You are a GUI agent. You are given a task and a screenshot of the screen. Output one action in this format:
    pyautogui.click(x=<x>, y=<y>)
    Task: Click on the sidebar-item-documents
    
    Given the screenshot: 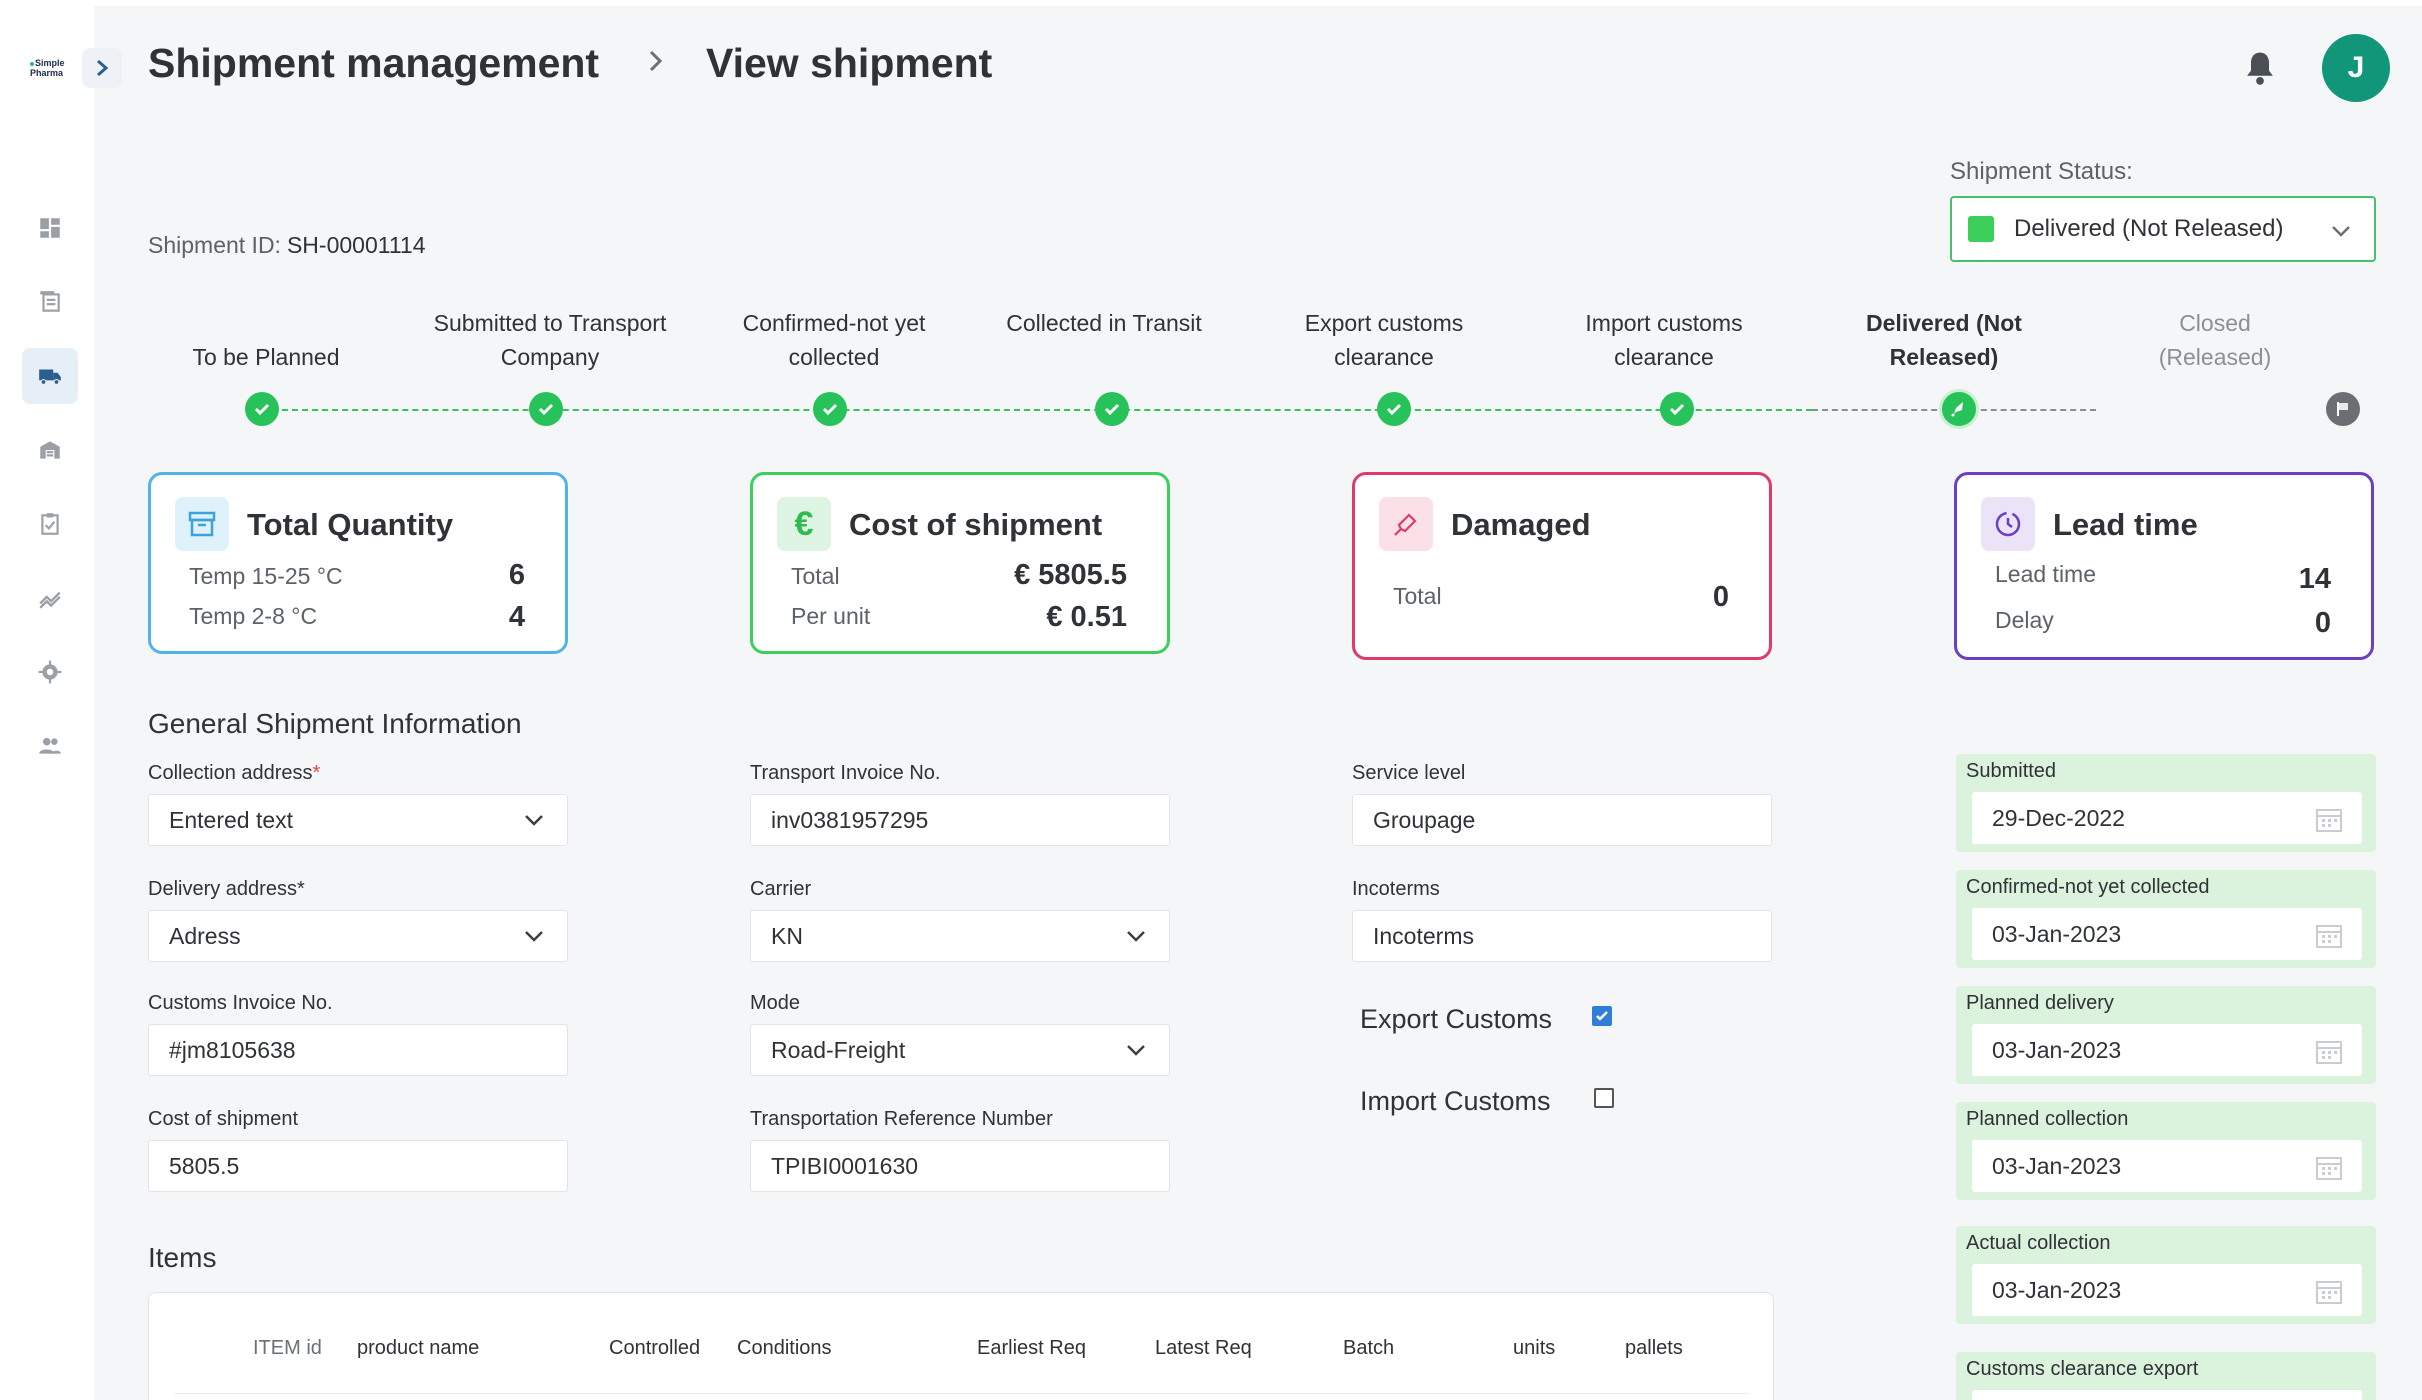 What is the action you would take?
    pyautogui.click(x=50, y=302)
    